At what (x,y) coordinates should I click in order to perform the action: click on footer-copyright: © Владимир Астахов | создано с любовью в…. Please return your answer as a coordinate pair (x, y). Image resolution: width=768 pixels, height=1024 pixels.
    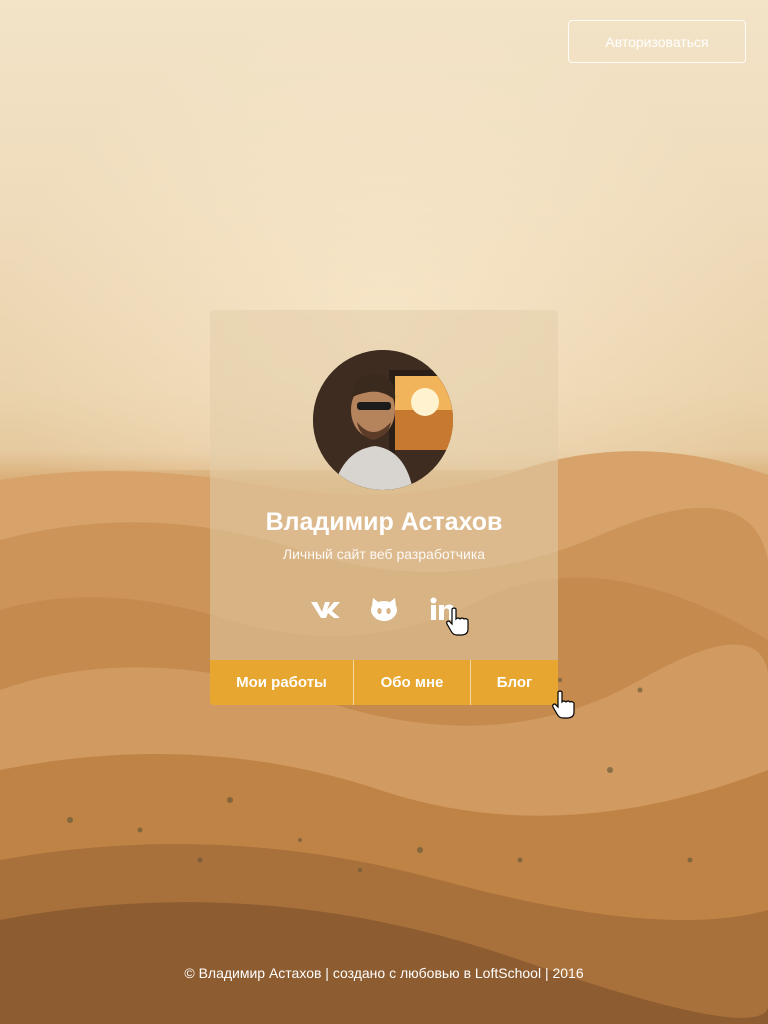
    Looking at the image, I should click on (384, 973).